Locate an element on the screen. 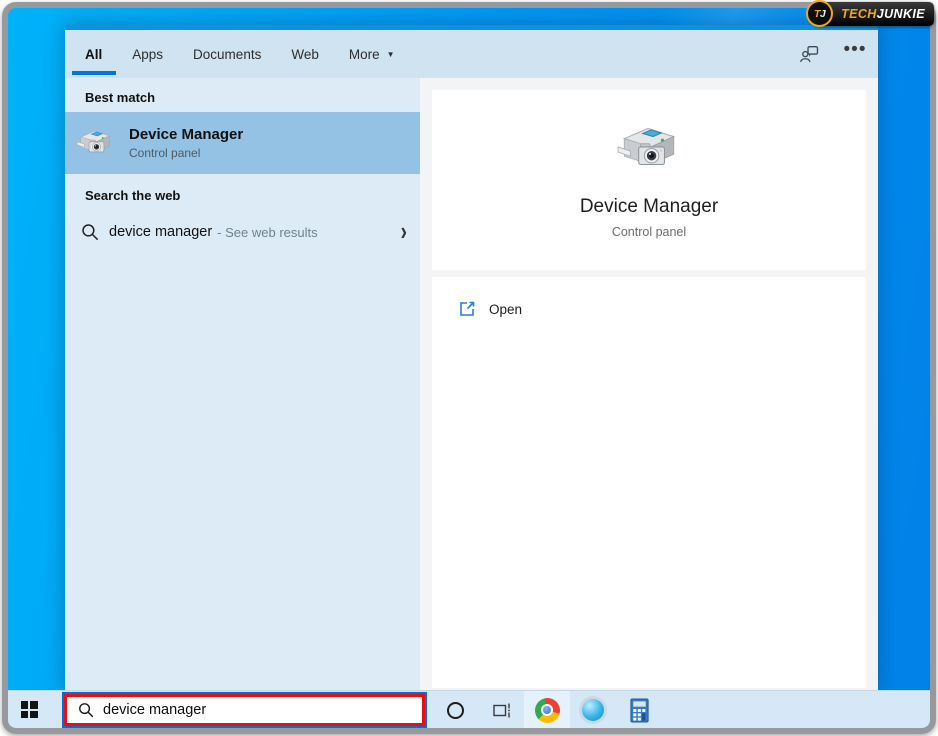  chevron-down-icon: ▼ is located at coordinates (390, 54).